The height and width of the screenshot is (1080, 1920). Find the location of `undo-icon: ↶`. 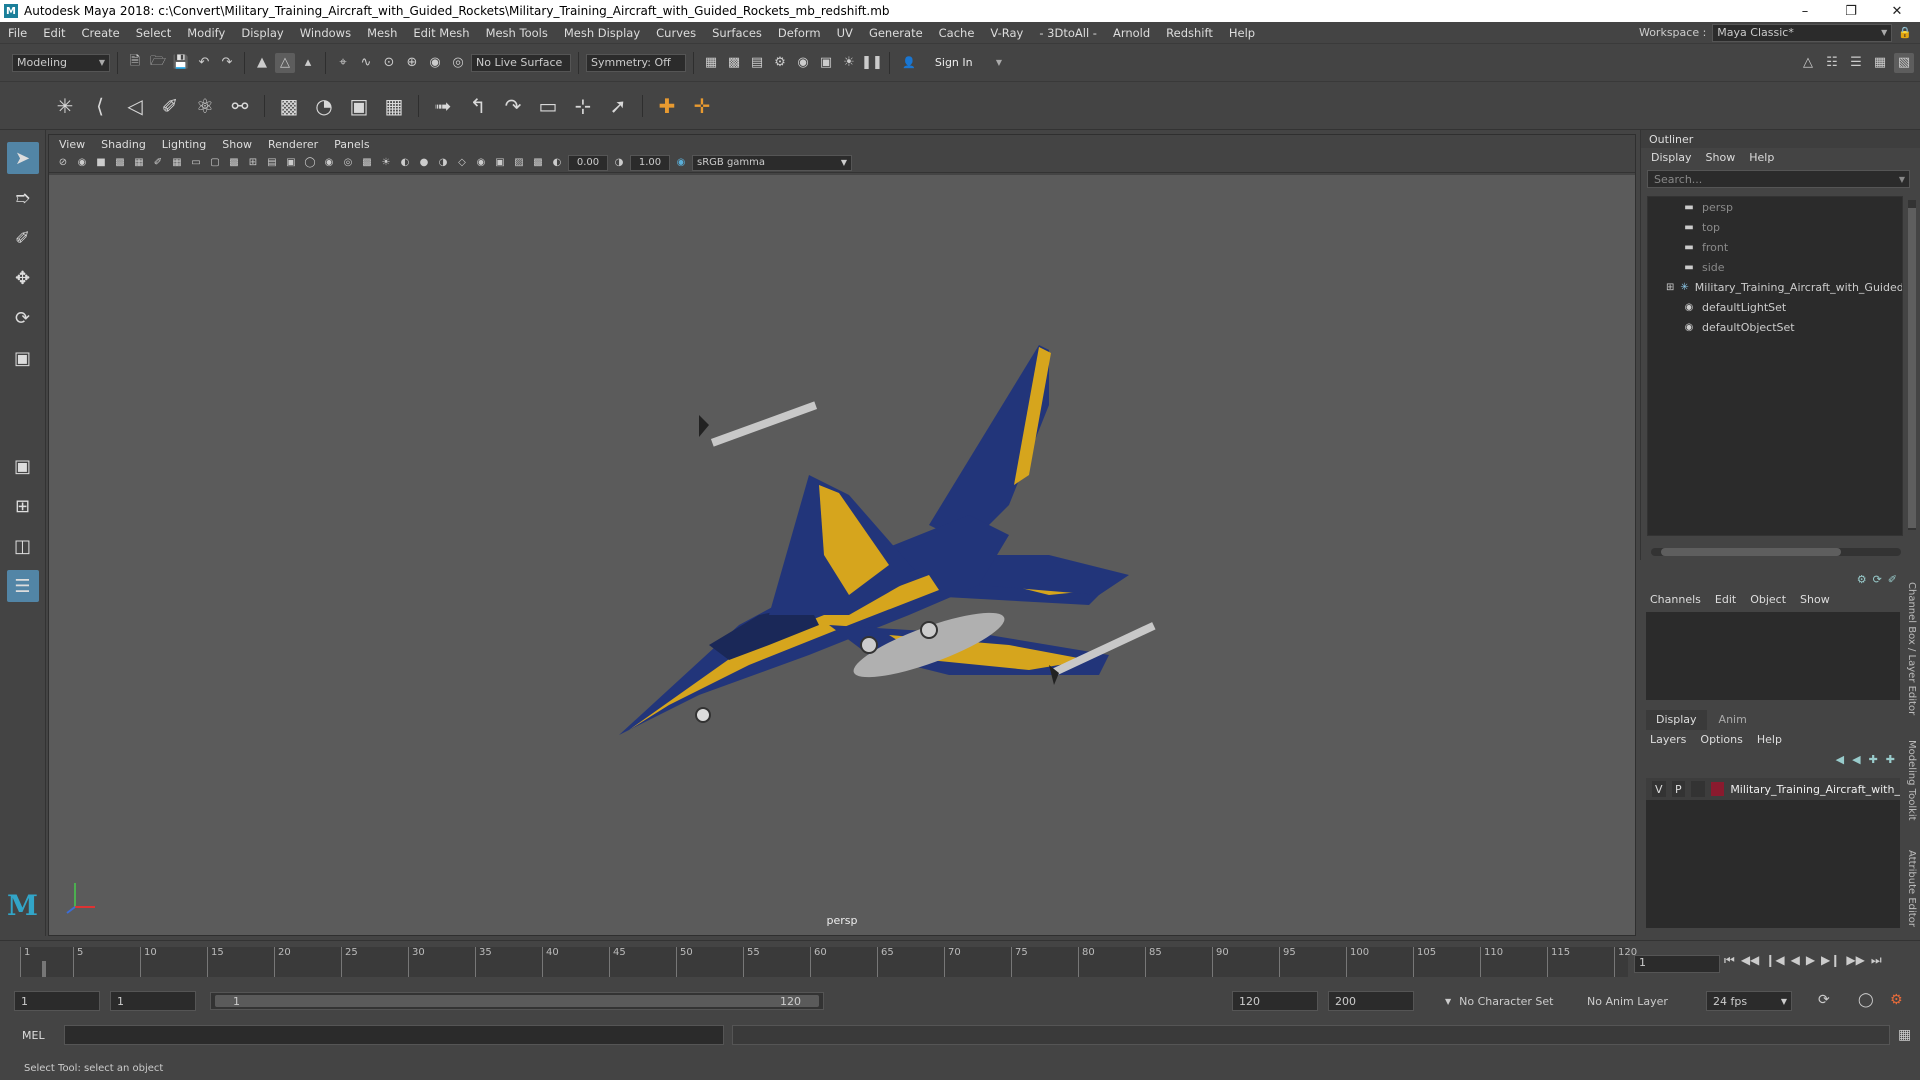

undo-icon: ↶ is located at coordinates (204, 63).